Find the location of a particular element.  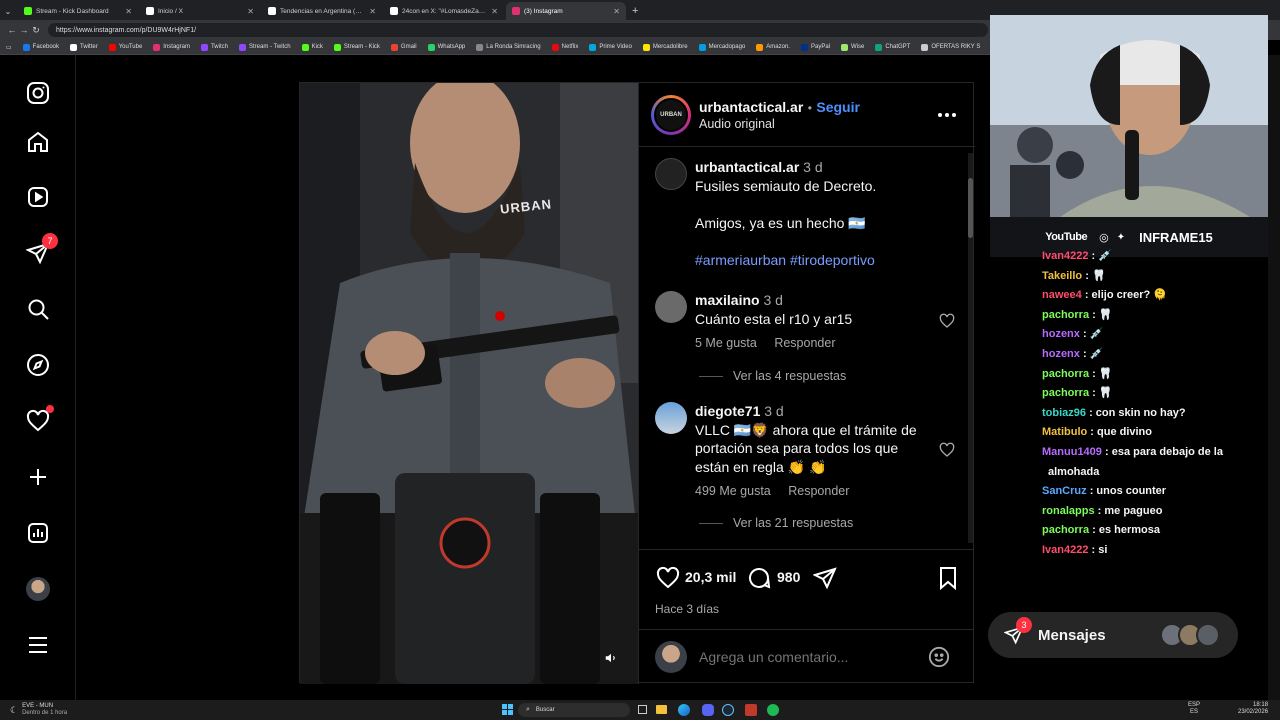

comment-input is located at coordinates (809, 656).